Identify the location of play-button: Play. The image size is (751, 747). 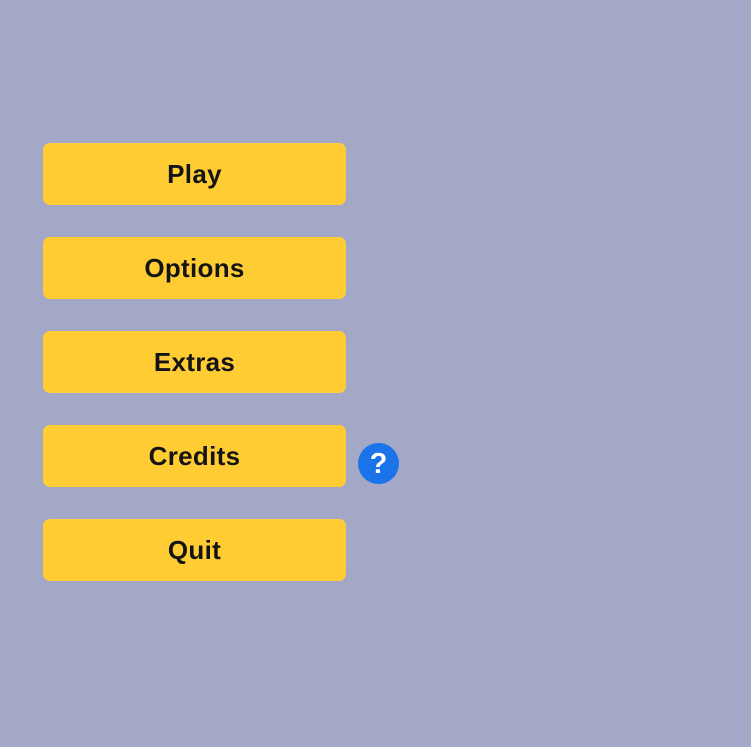
(194, 174).